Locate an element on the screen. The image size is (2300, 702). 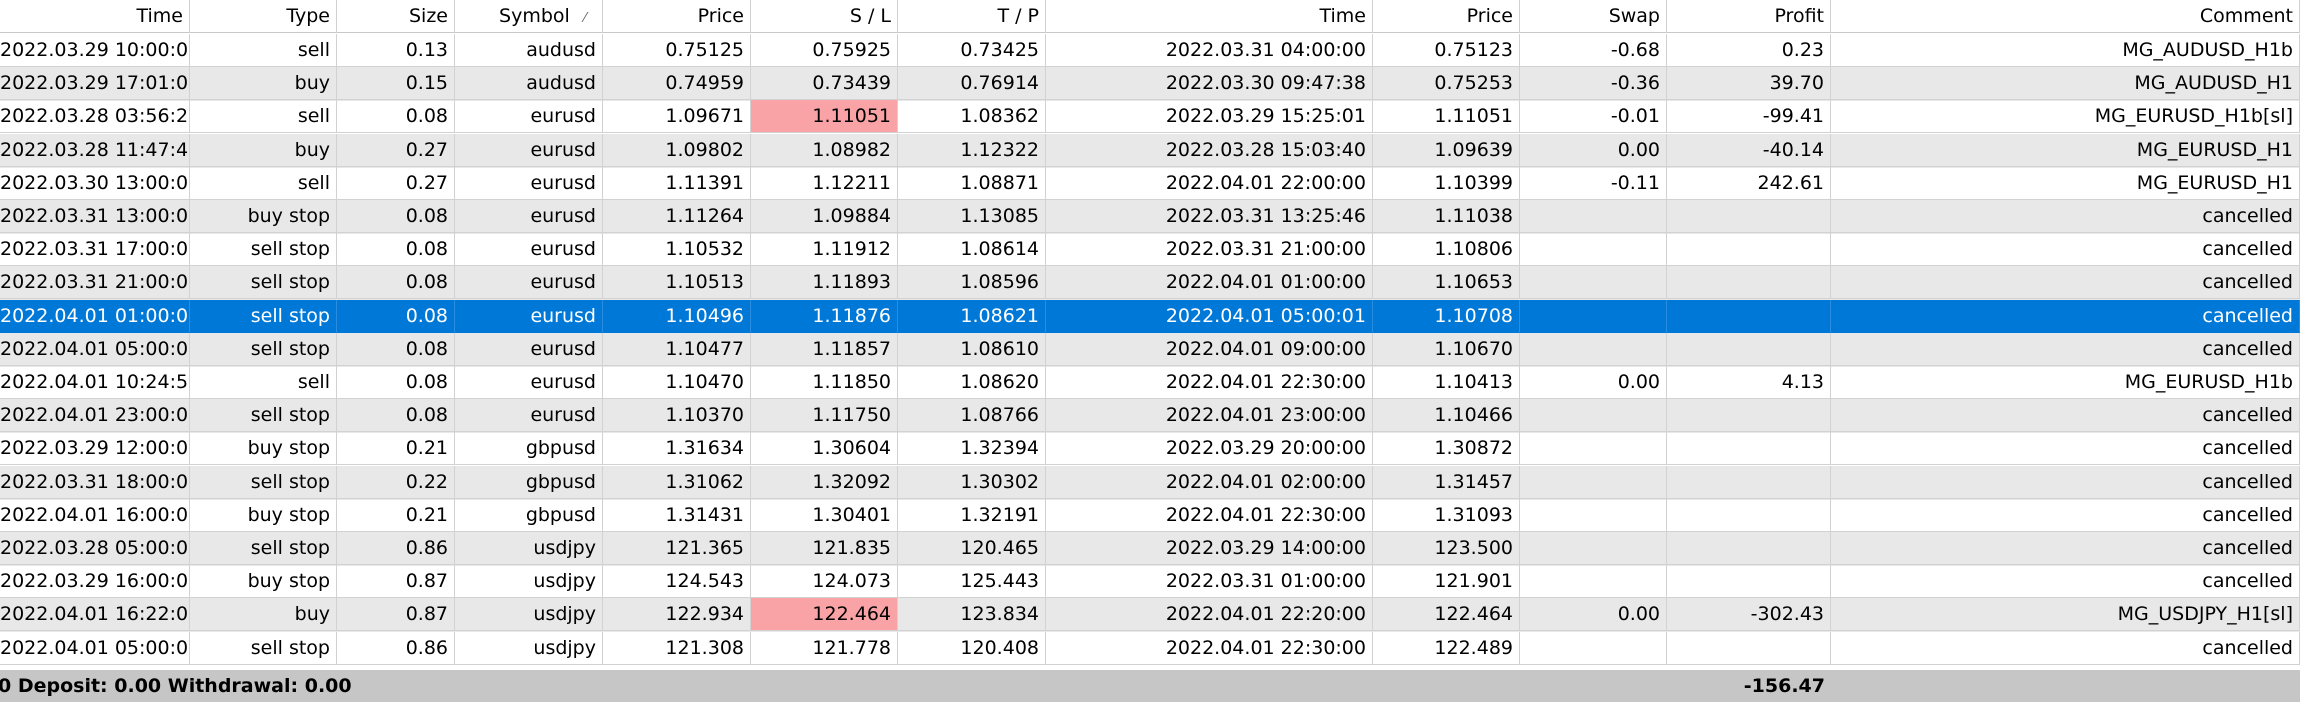
column-header-size: Size is located at coordinates (396, 16).